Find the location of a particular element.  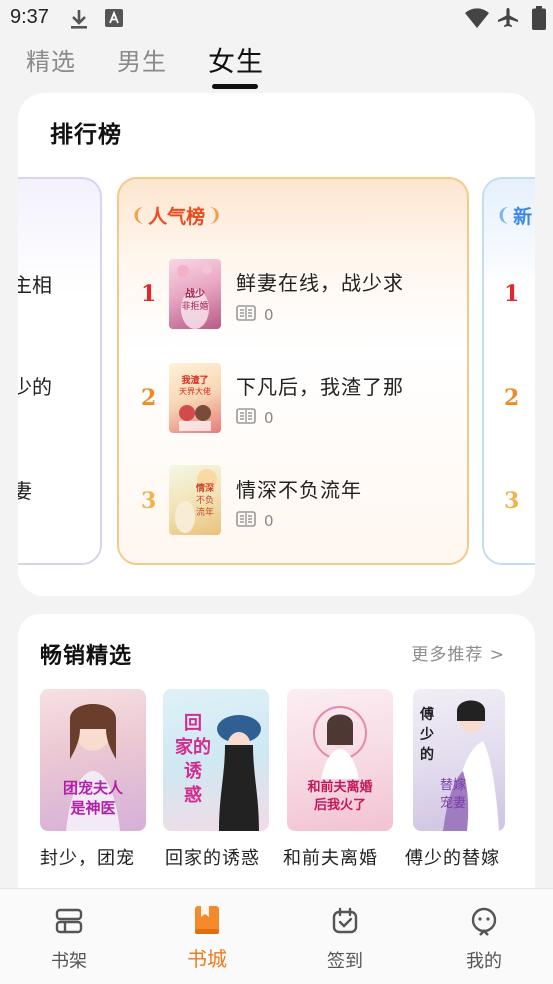

svg-text: 和前夫离婚 is located at coordinates (339, 787).